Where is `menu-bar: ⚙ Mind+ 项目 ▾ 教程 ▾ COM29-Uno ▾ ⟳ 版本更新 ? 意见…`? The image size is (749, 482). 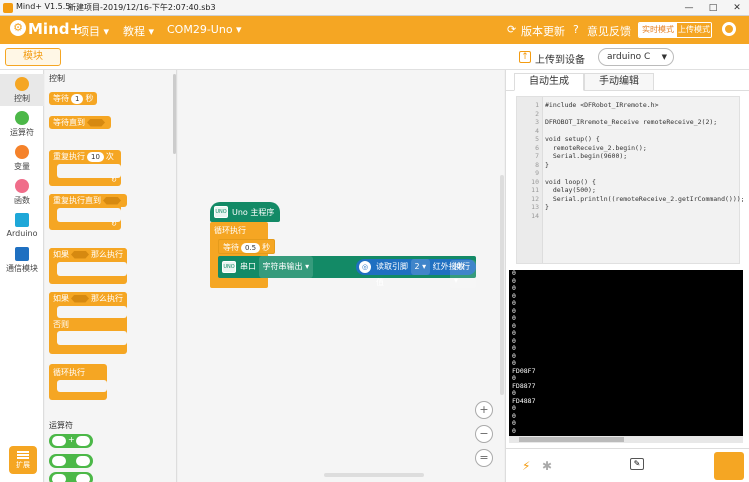 menu-bar: ⚙ Mind+ 项目 ▾ 教程 ▾ COM29-Uno ▾ ⟳ 版本更新 ? 意见… is located at coordinates (374, 30).